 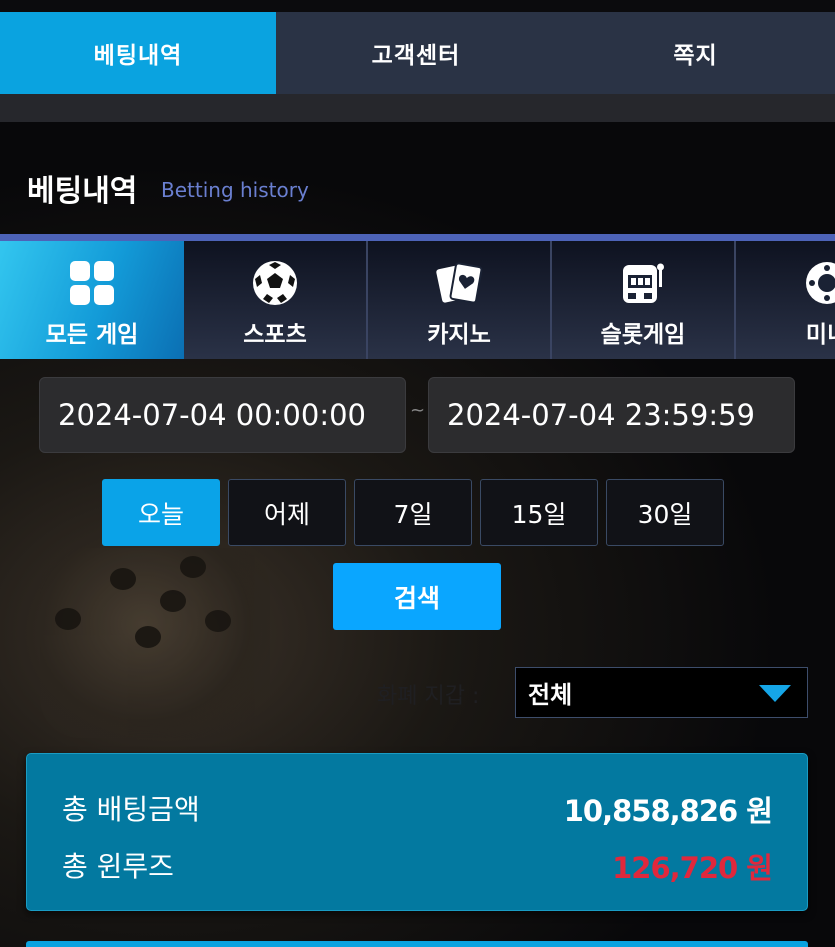 What do you see at coordinates (235, 190) in the screenshot?
I see `page-subtitle: Betting history` at bounding box center [235, 190].